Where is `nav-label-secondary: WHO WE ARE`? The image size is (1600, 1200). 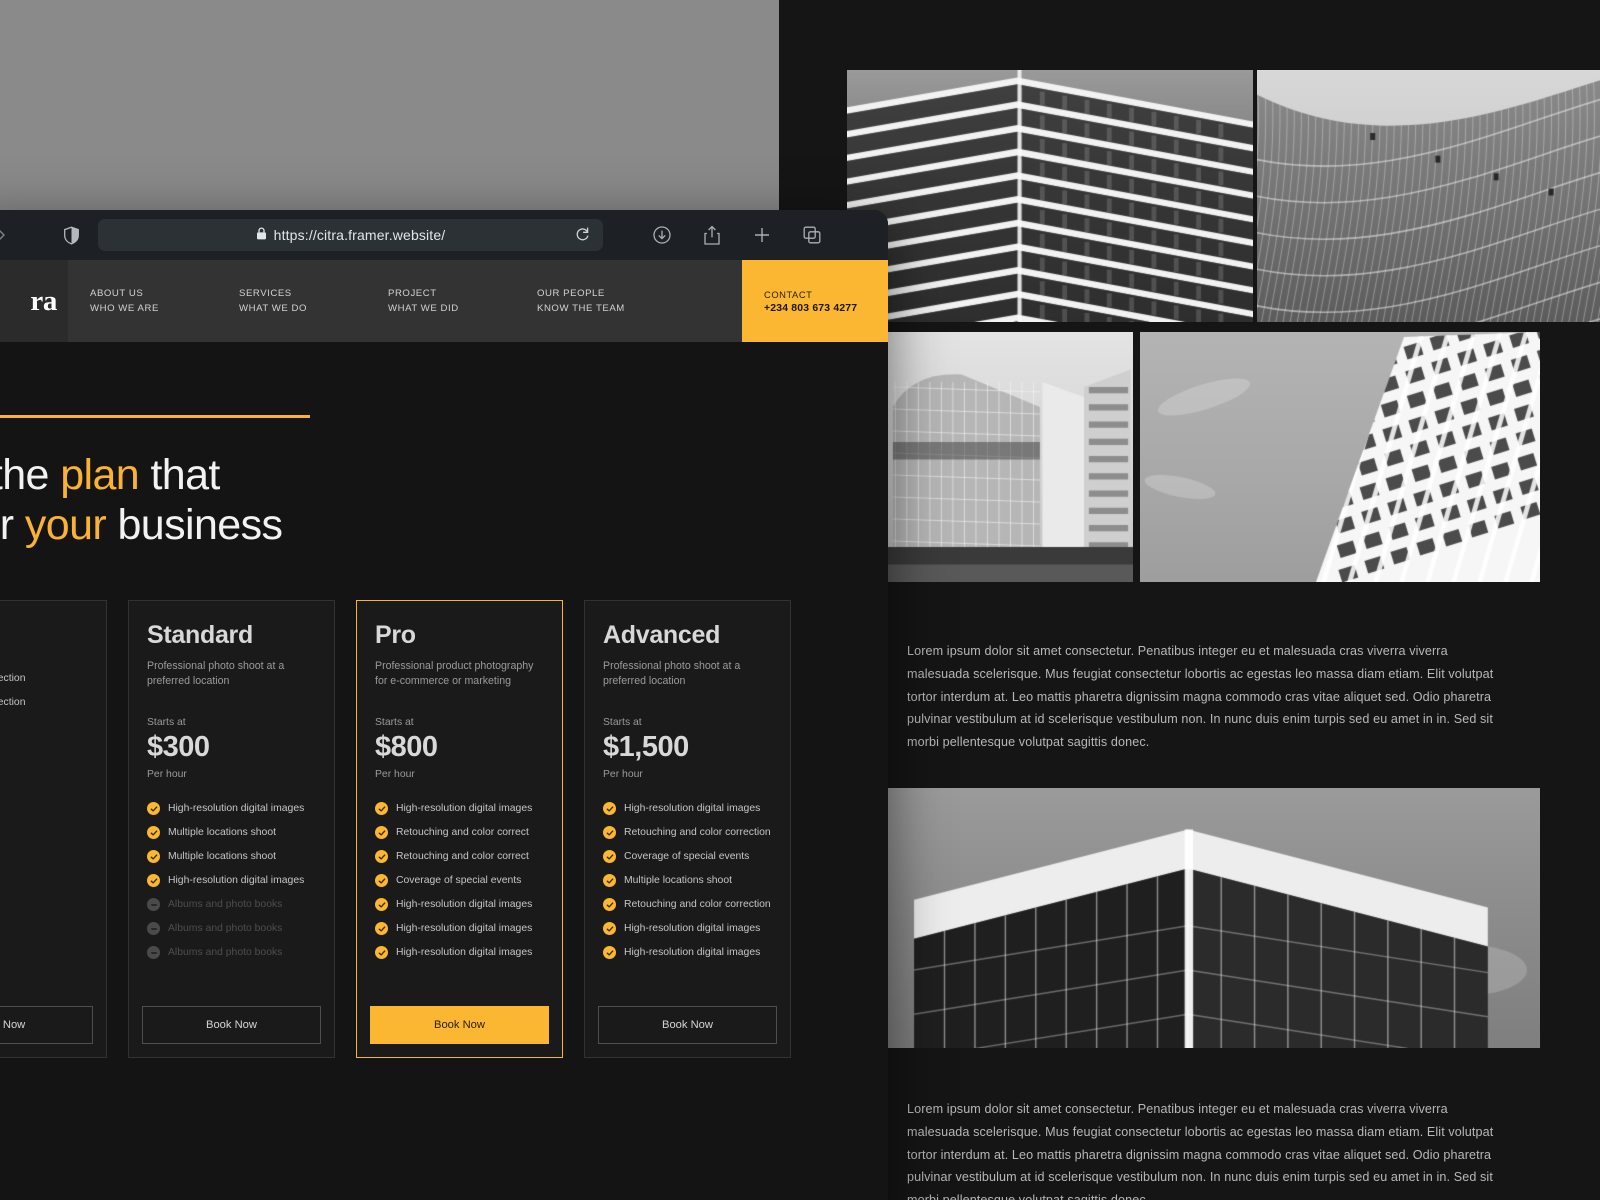 nav-label-secondary: WHO WE ARE is located at coordinates (124, 308).